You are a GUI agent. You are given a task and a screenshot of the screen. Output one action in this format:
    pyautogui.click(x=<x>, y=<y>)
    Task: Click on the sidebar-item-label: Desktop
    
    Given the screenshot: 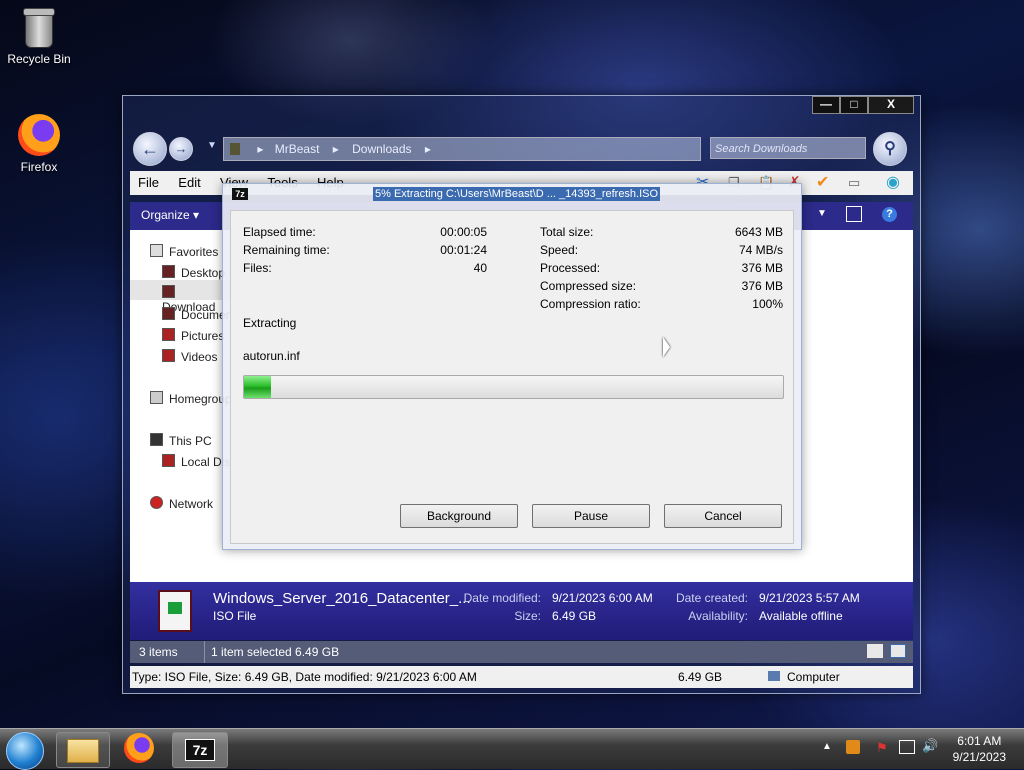 What is the action you would take?
    pyautogui.click(x=203, y=273)
    